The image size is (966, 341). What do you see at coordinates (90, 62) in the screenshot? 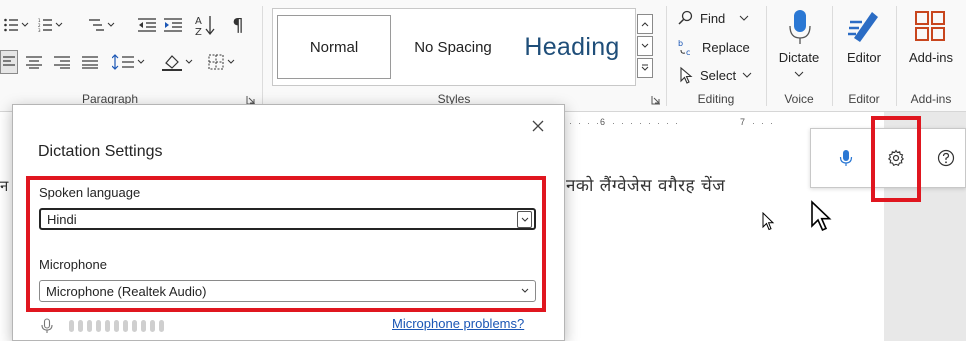
I see `justify-icon` at bounding box center [90, 62].